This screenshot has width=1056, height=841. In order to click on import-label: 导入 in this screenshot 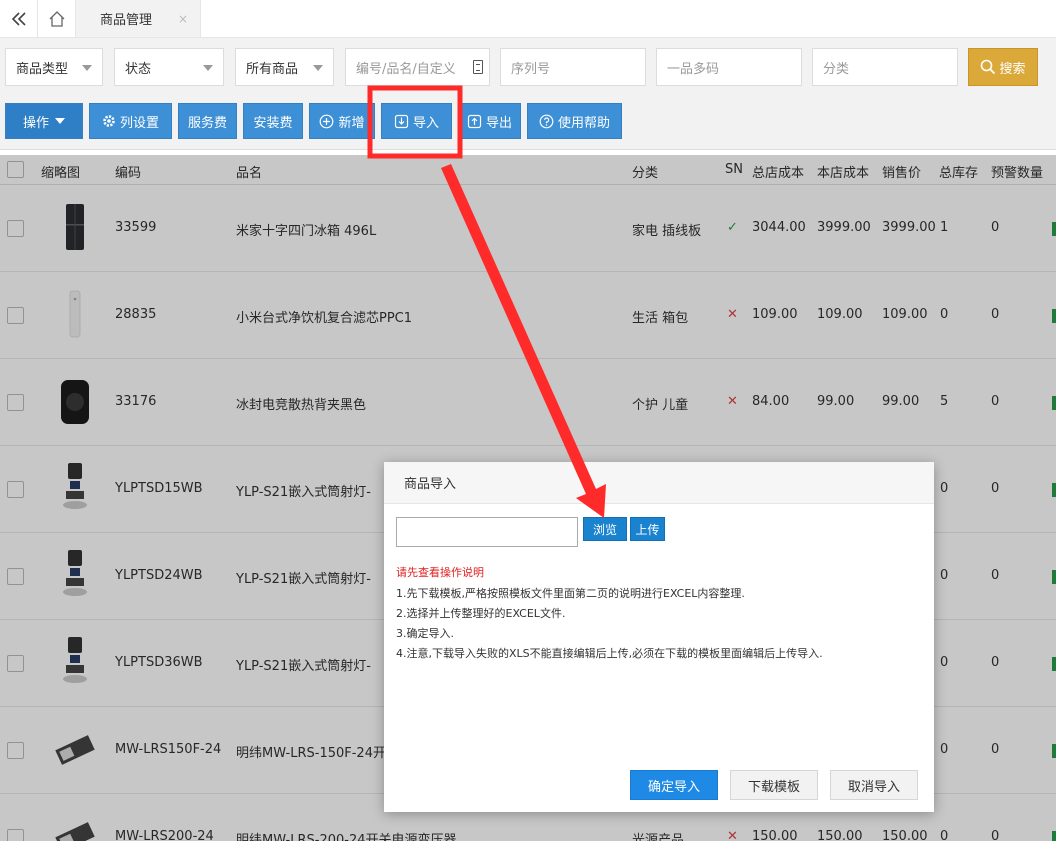, I will do `click(425, 123)`.